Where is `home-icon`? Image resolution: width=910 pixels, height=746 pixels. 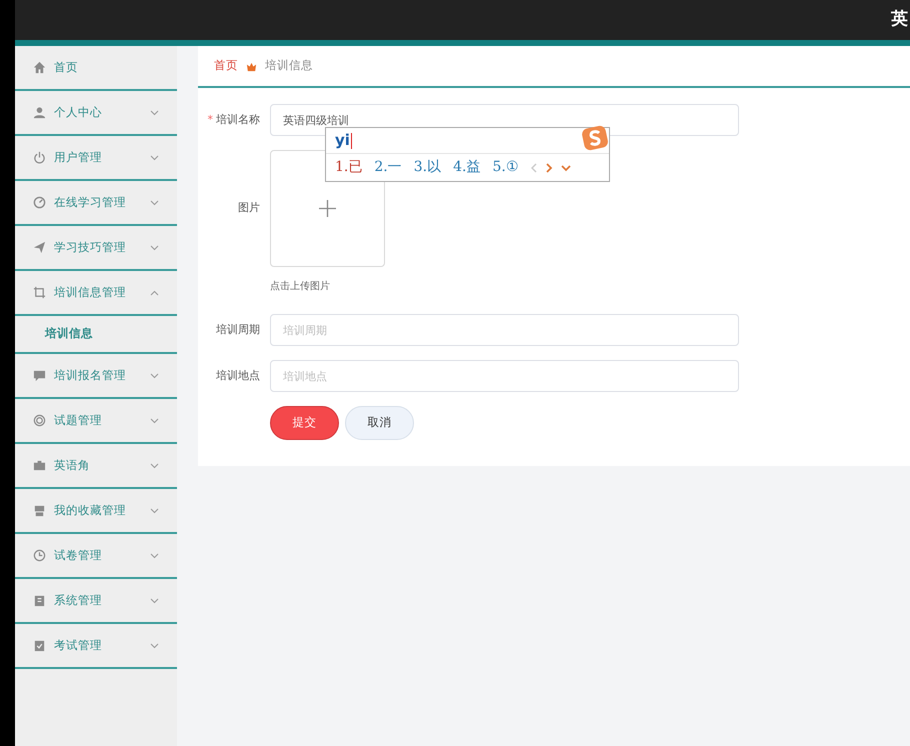 home-icon is located at coordinates (39, 67).